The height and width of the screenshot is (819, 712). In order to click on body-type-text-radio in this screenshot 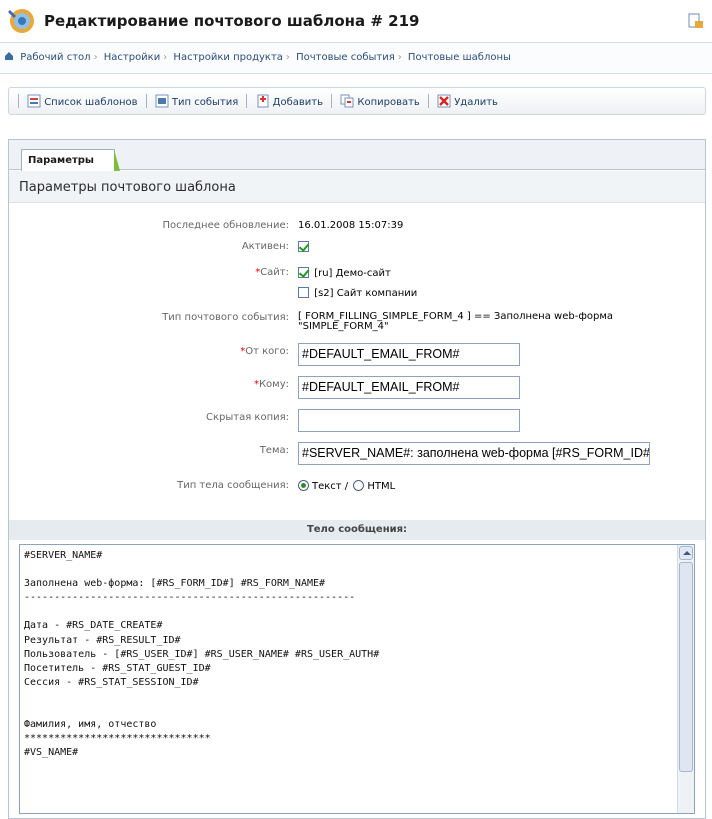, I will do `click(303, 485)`.